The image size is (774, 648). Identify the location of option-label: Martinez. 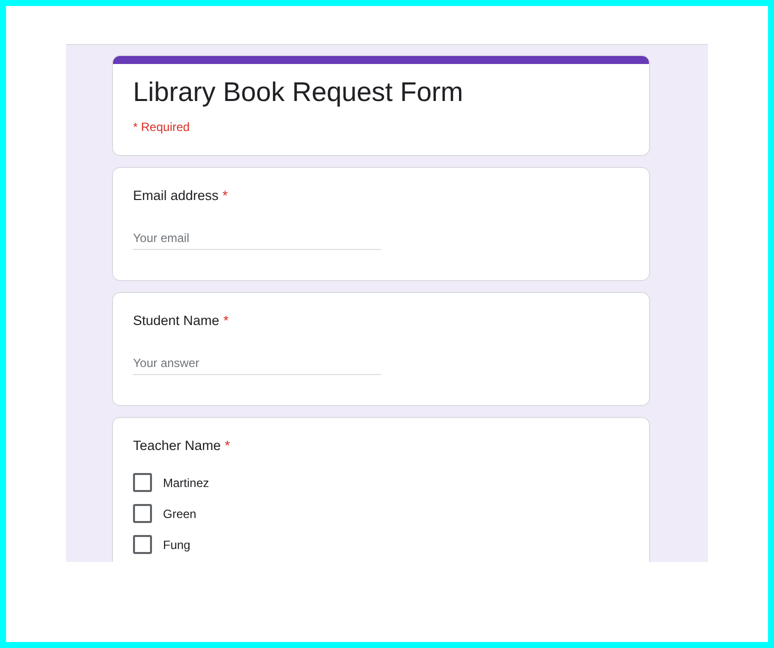
(186, 483).